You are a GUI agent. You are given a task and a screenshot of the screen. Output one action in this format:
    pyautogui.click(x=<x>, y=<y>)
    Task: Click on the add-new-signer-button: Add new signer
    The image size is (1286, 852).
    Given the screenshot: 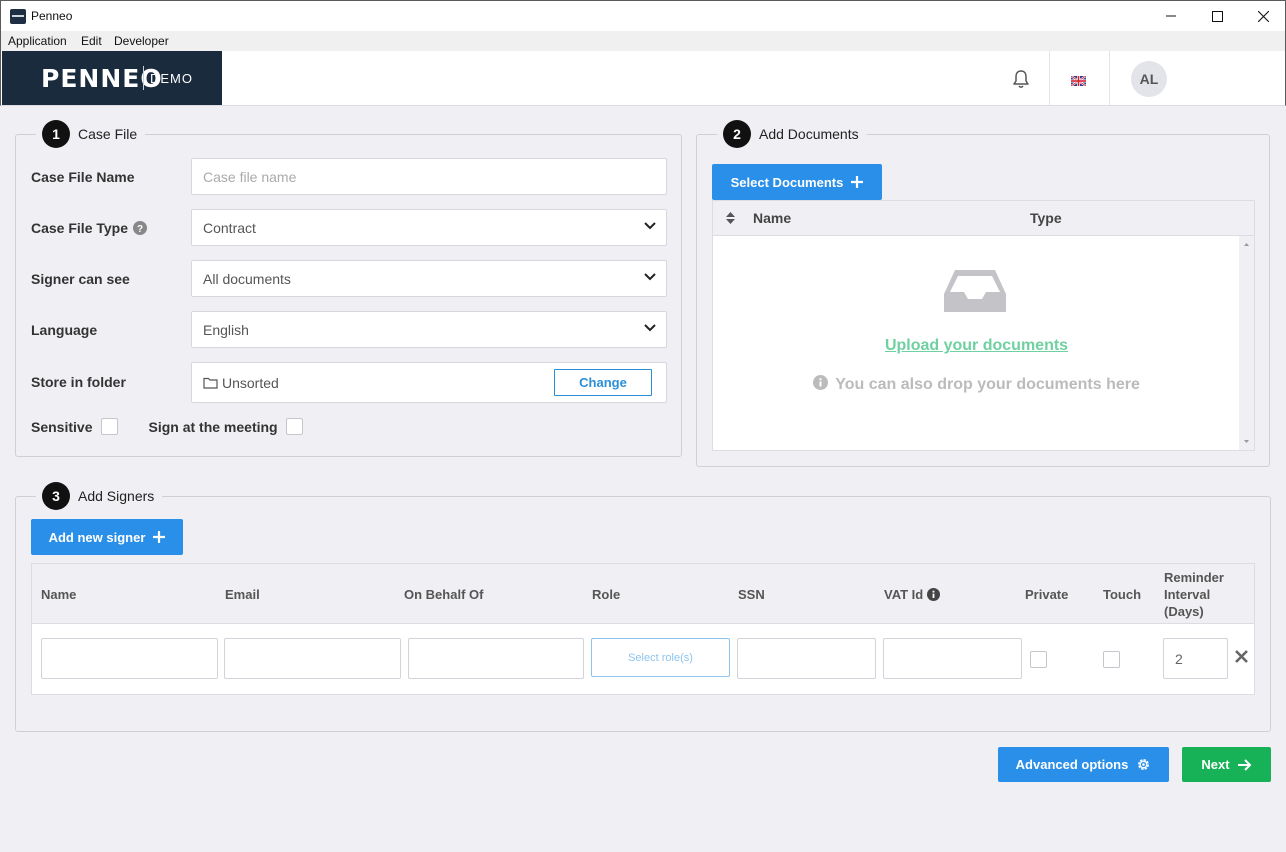 What is the action you would take?
    pyautogui.click(x=107, y=537)
    